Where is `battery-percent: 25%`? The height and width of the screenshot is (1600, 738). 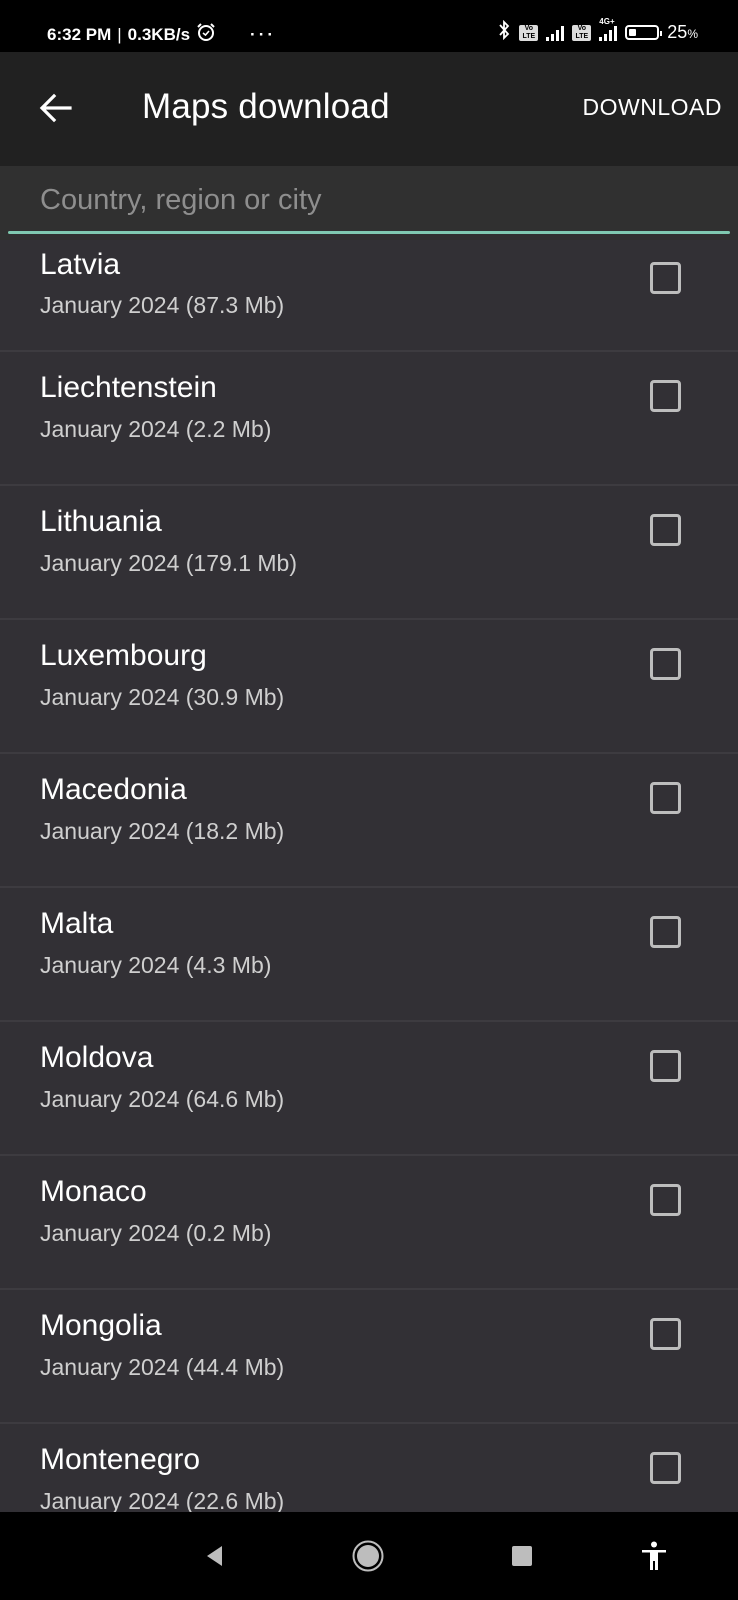 battery-percent: 25% is located at coordinates (682, 32).